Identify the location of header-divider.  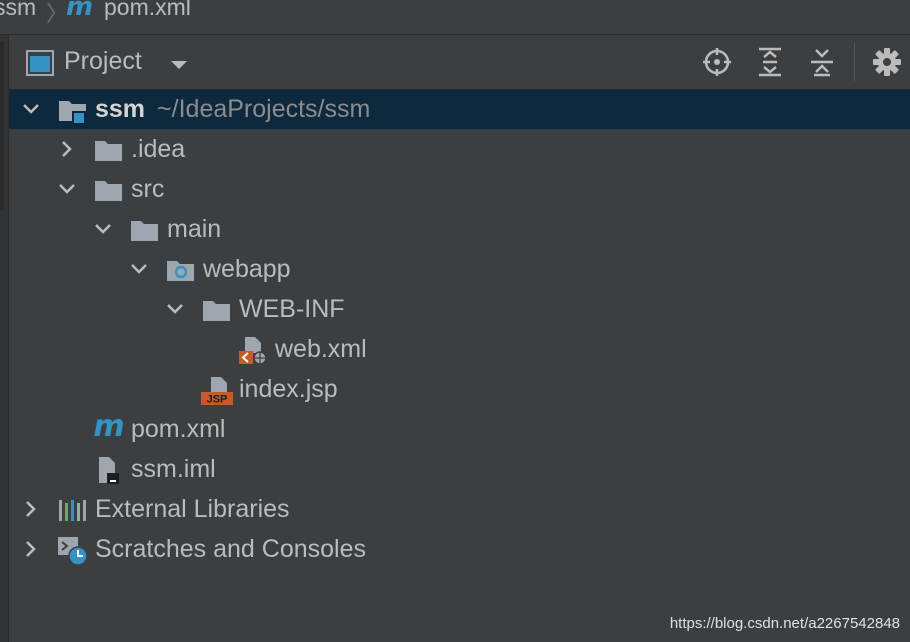
(854, 62).